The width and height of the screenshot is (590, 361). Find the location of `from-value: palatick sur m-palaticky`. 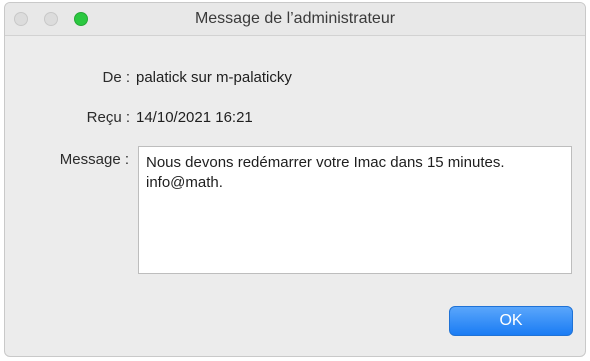

from-value: palatick sur m-palaticky is located at coordinates (214, 77).